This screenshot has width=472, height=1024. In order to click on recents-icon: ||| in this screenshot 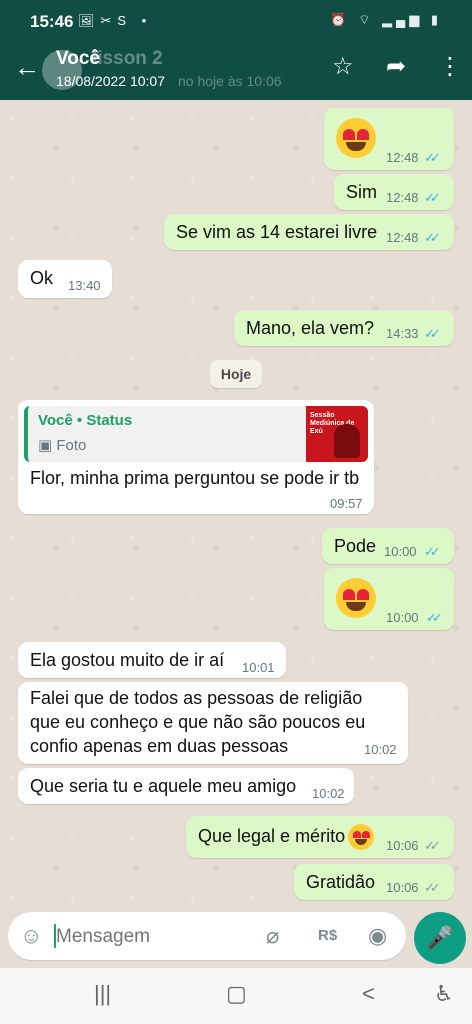, I will do `click(102, 994)`.